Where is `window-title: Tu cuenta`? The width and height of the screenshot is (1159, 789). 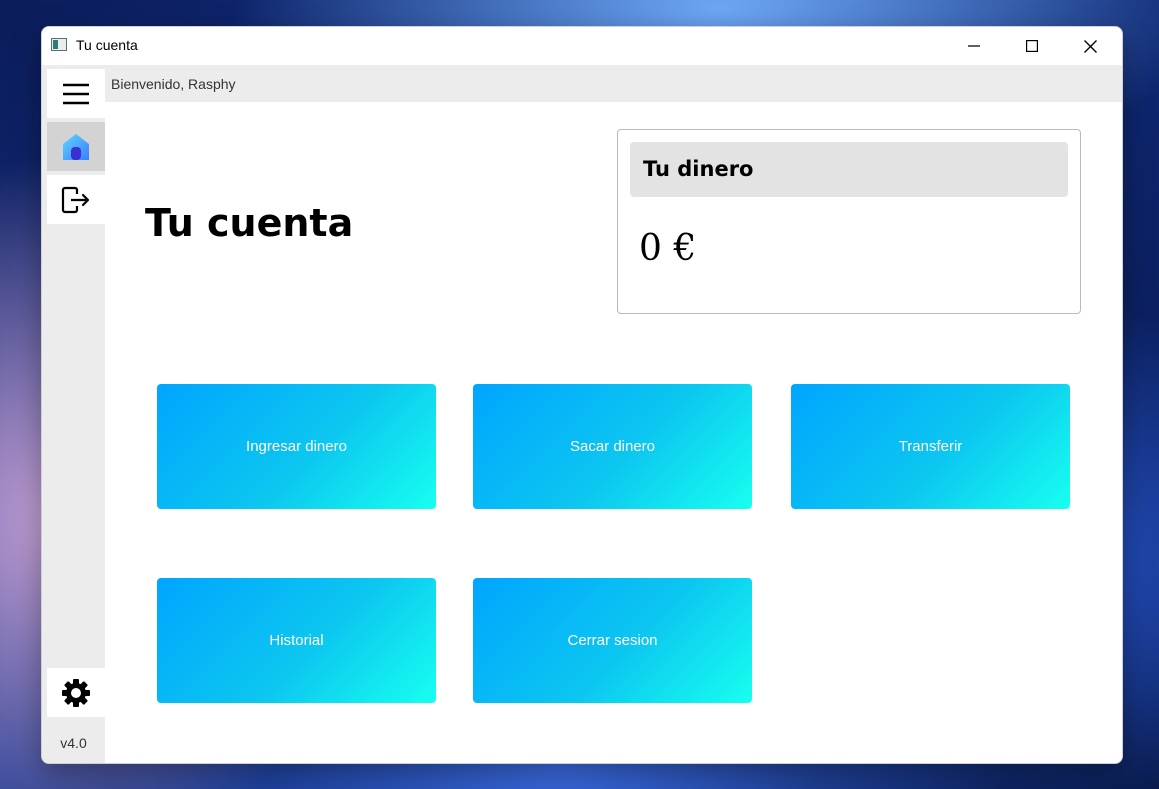 window-title: Tu cuenta is located at coordinates (107, 45).